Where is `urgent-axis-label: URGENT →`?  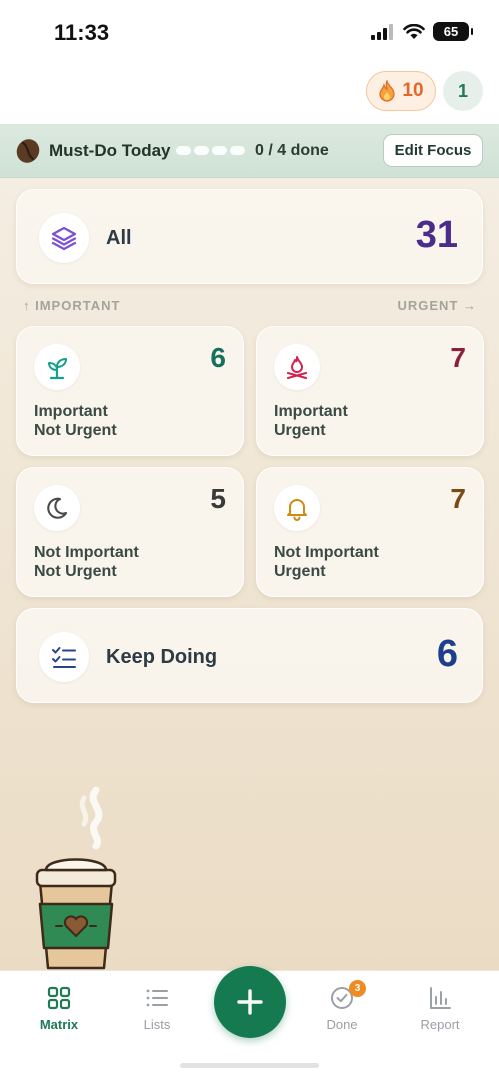
urgent-axis-label: URGENT → is located at coordinates (437, 305).